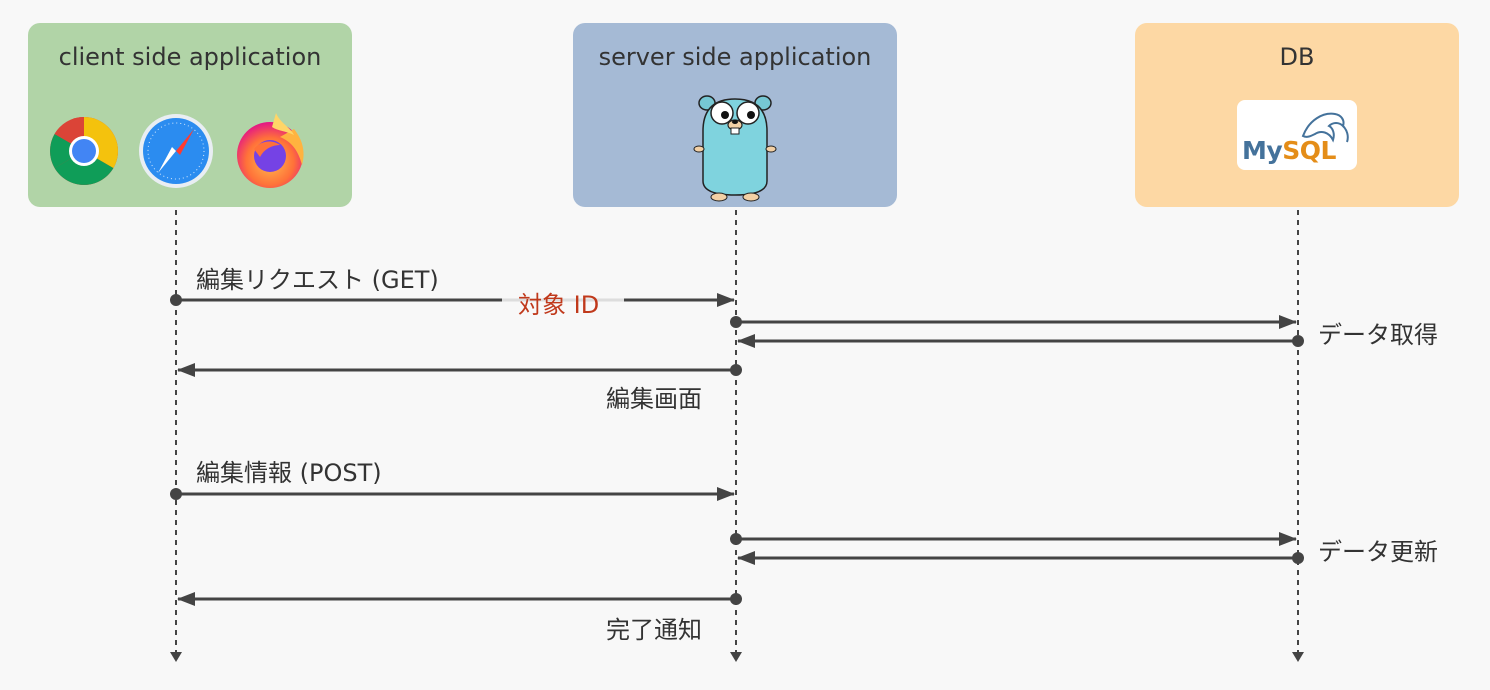  I want to click on data-fetch-return-dot, so click(1298, 341).